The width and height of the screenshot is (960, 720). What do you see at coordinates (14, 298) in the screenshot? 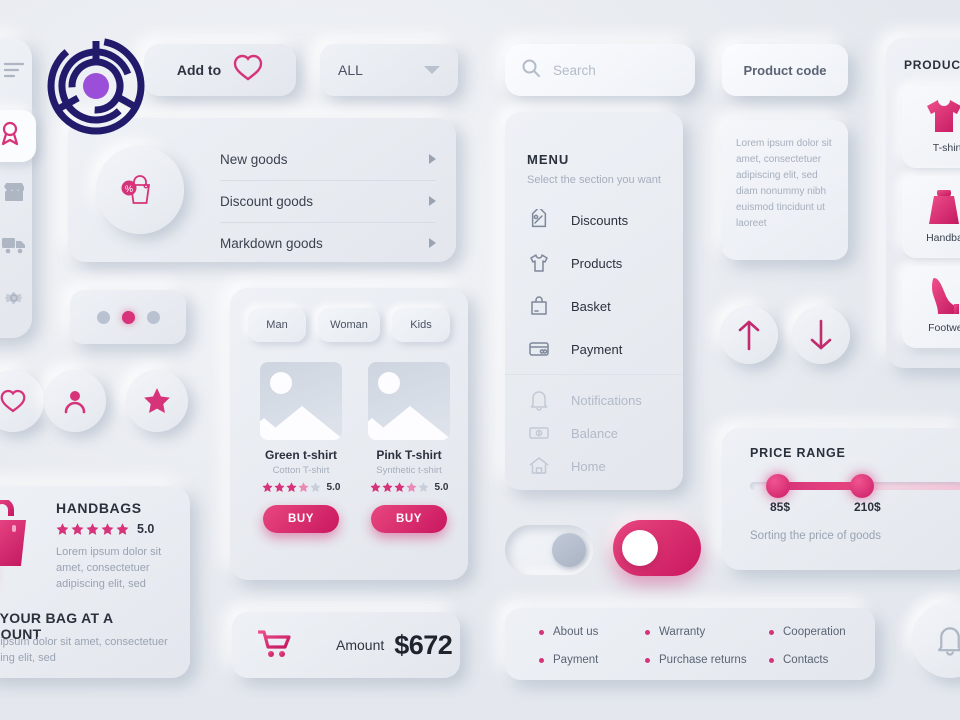
I see `gear-icon` at bounding box center [14, 298].